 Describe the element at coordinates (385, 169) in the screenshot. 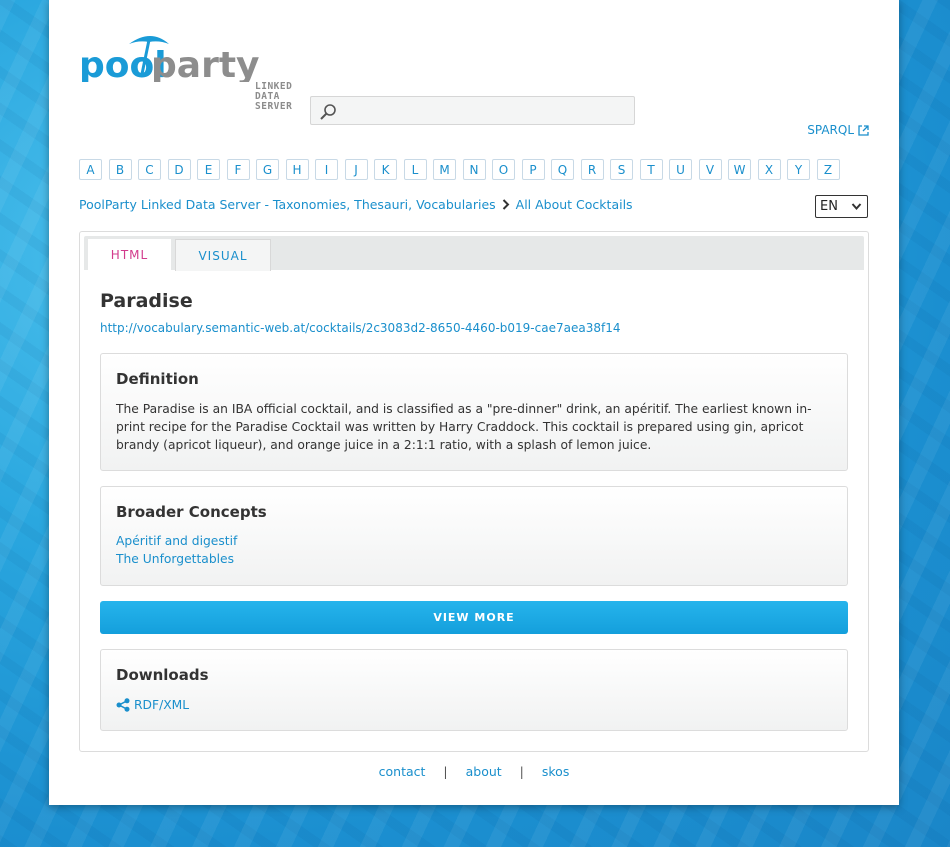

I see `letter-k: K` at that location.